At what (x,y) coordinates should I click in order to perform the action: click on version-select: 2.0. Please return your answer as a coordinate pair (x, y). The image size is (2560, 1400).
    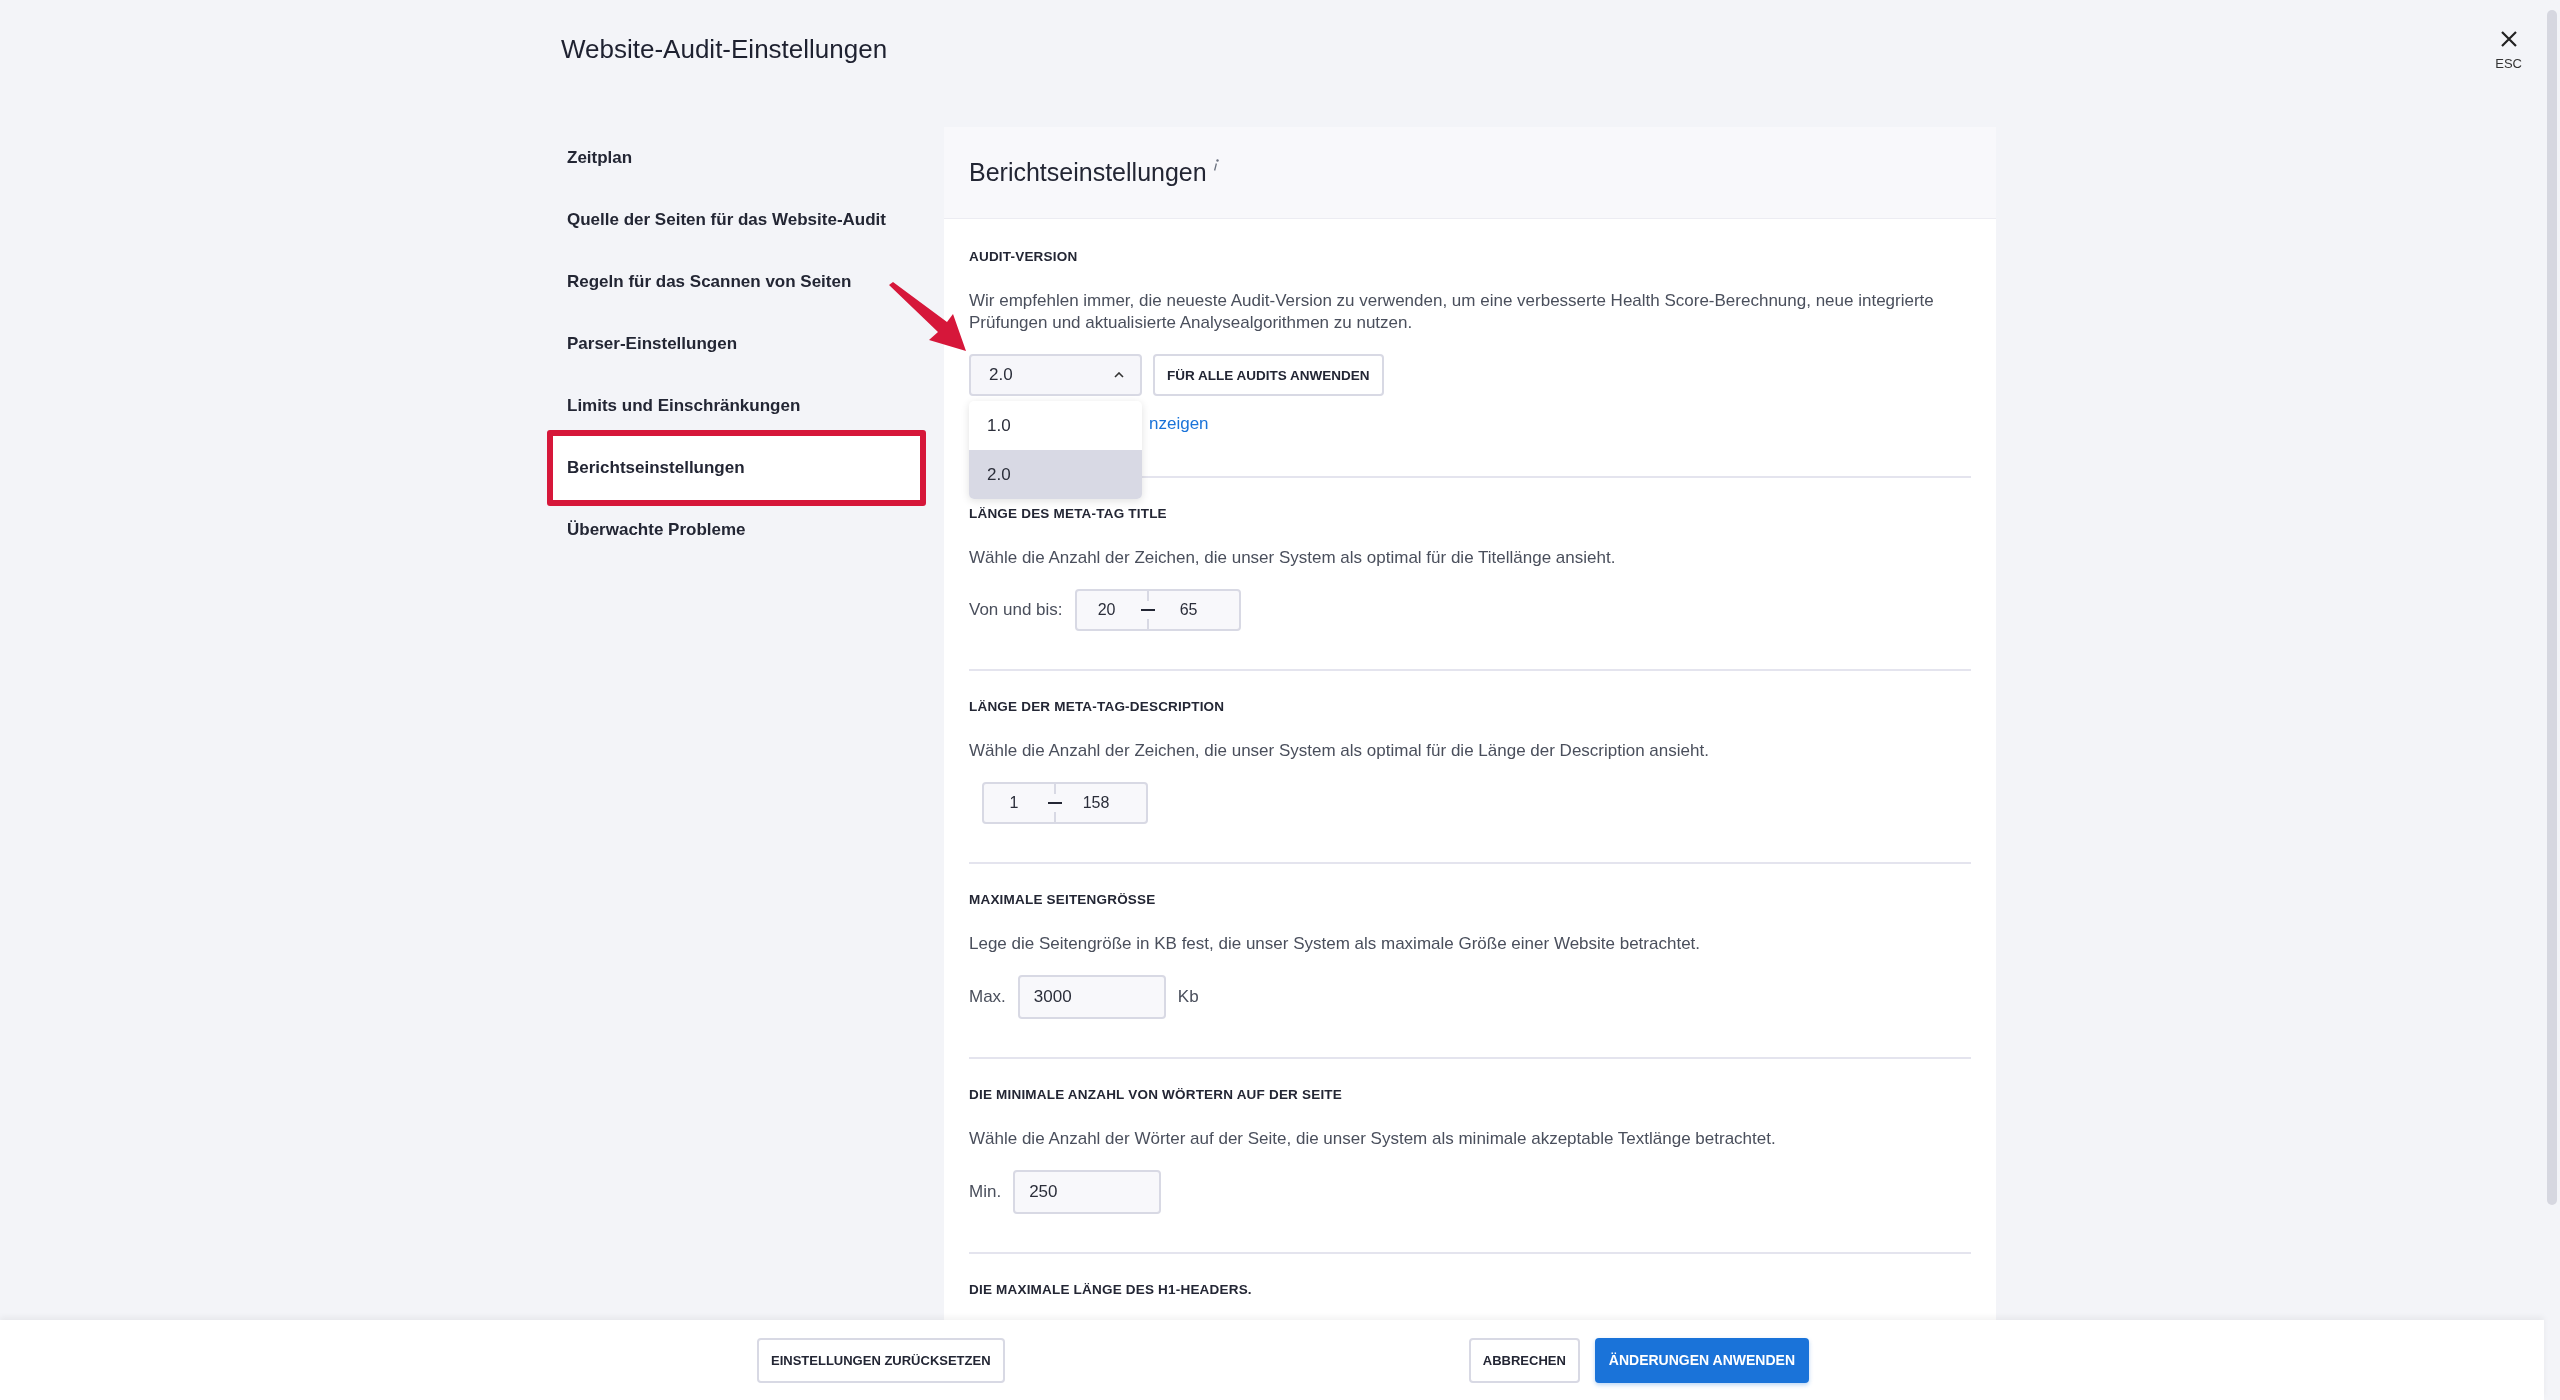
    Looking at the image, I should click on (1055, 375).